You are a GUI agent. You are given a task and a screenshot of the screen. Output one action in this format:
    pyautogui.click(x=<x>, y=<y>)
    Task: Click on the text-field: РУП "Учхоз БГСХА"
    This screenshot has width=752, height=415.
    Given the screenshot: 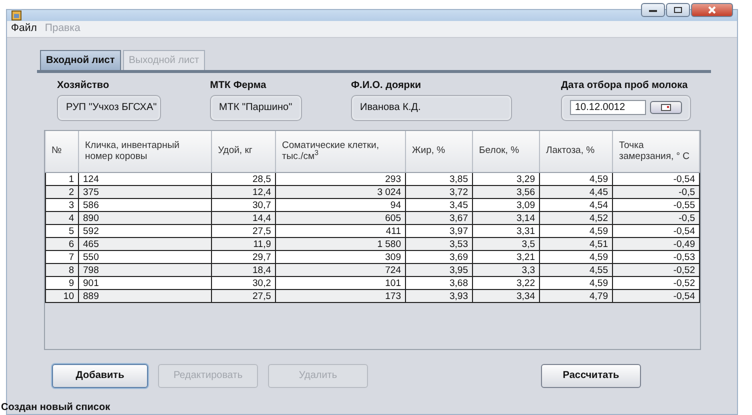 What is the action you would take?
    pyautogui.click(x=109, y=107)
    